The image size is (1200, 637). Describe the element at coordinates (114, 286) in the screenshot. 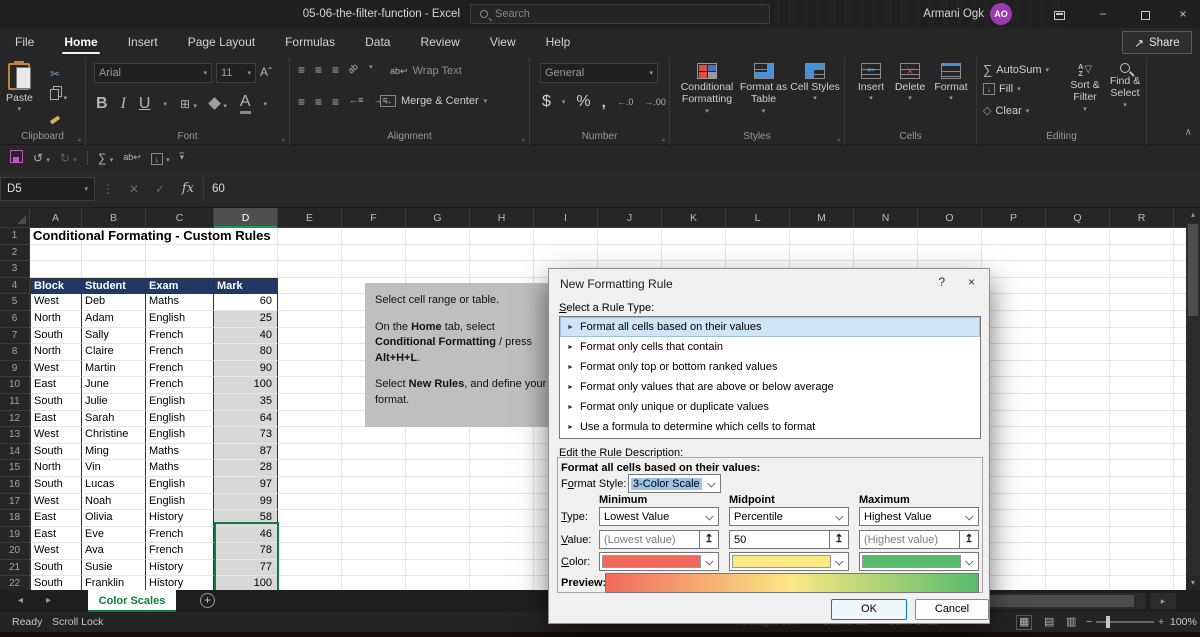

I see `cell-B4: Student` at that location.